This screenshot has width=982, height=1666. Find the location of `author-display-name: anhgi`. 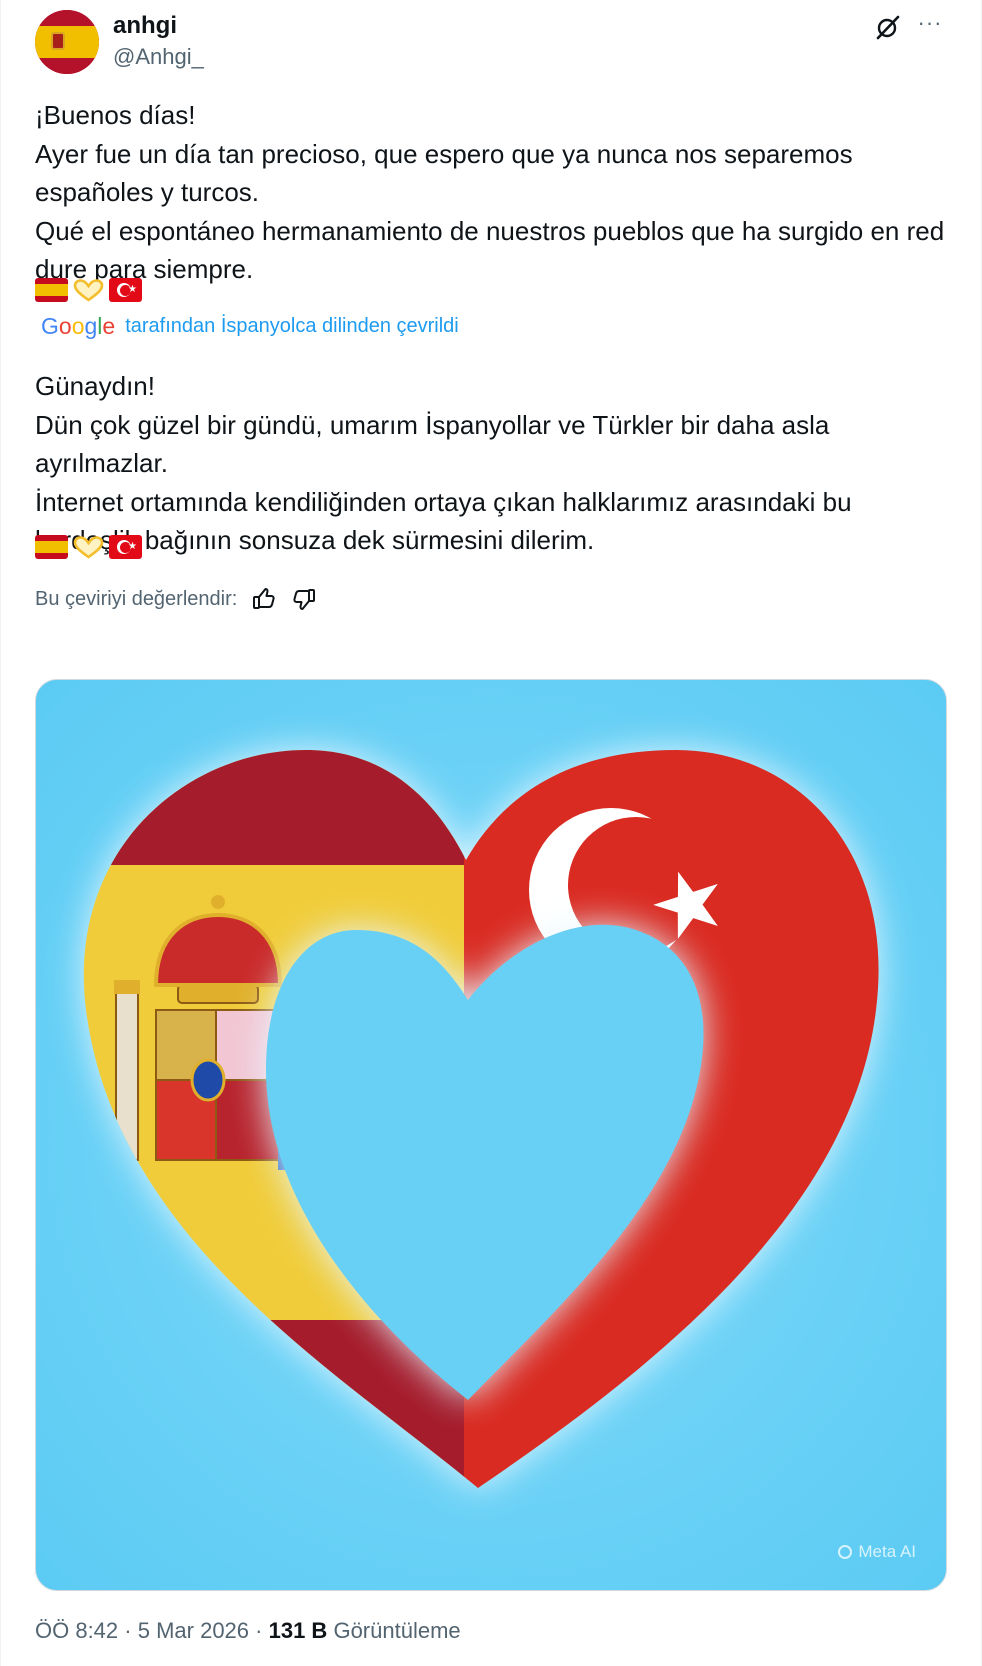

author-display-name: anhgi is located at coordinates (145, 26).